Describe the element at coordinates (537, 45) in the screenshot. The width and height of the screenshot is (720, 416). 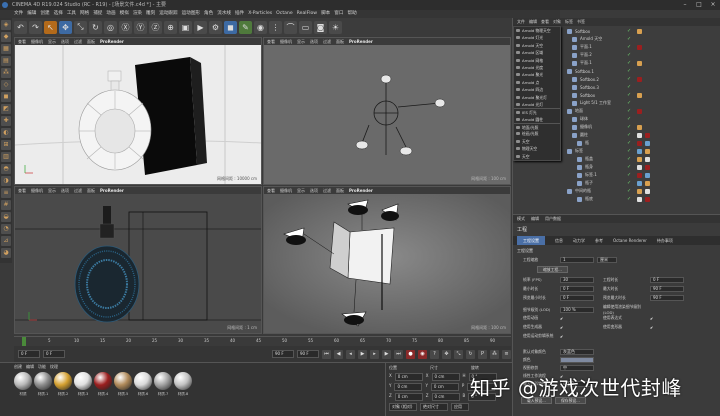
I see `light-menu-item: Arnold 天空` at that location.